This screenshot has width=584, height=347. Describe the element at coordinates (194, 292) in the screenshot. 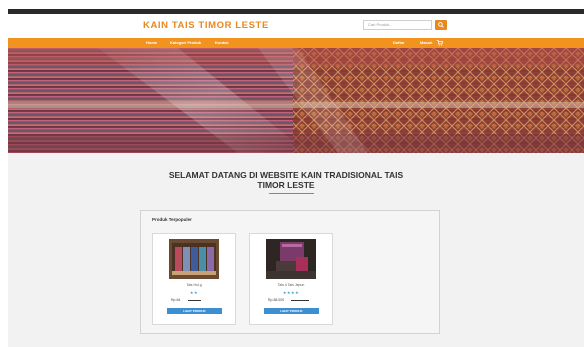

I see `product-rating-stars: ★★` at that location.